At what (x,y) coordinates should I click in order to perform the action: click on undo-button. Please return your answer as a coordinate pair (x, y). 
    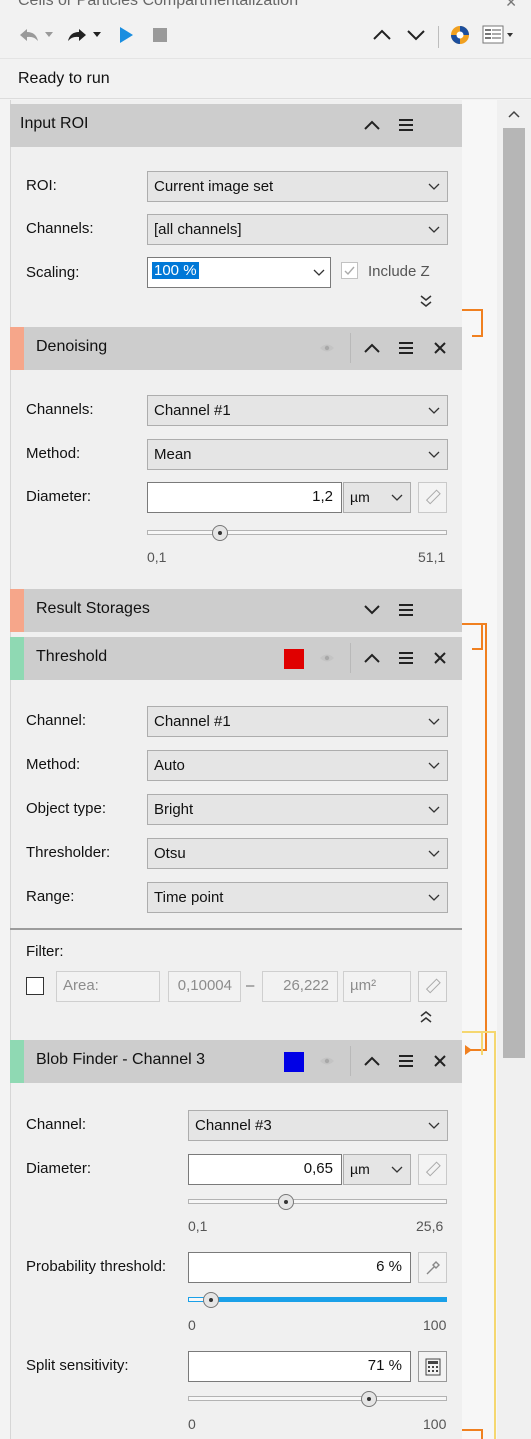
    Looking at the image, I should click on (29, 35).